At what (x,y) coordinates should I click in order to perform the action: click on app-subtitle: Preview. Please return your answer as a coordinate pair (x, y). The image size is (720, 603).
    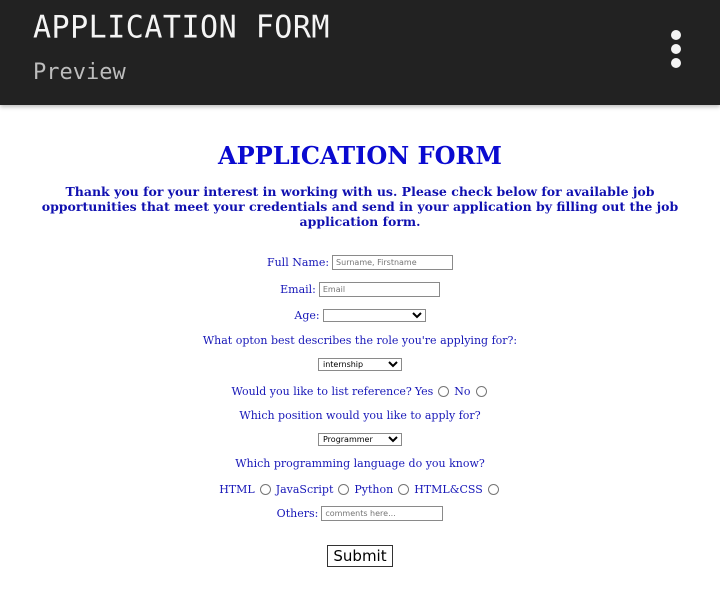
    Looking at the image, I should click on (79, 72).